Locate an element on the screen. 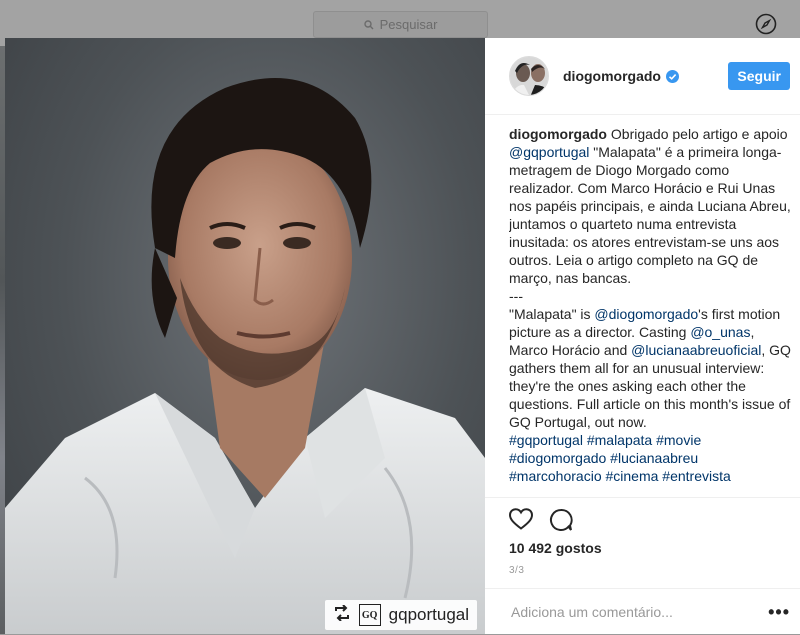 The image size is (800, 635). mention-link: @lucianaabreuoficial is located at coordinates (696, 350).